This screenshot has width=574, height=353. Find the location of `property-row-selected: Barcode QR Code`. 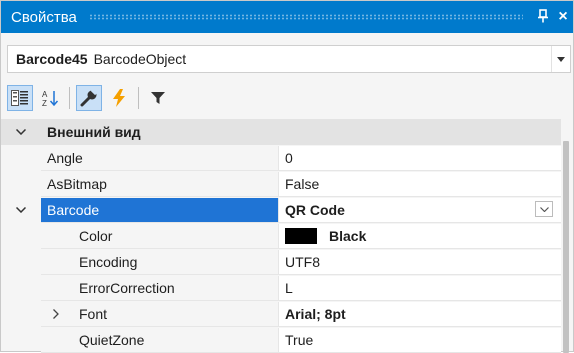

property-row-selected: Barcode QR Code is located at coordinates (281, 210).